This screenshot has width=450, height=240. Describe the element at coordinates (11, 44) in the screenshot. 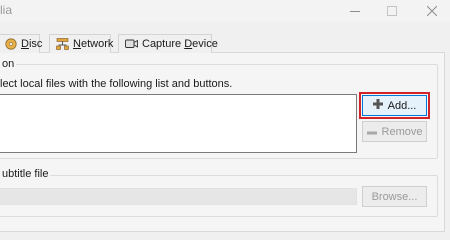

I see `disc-icon` at that location.